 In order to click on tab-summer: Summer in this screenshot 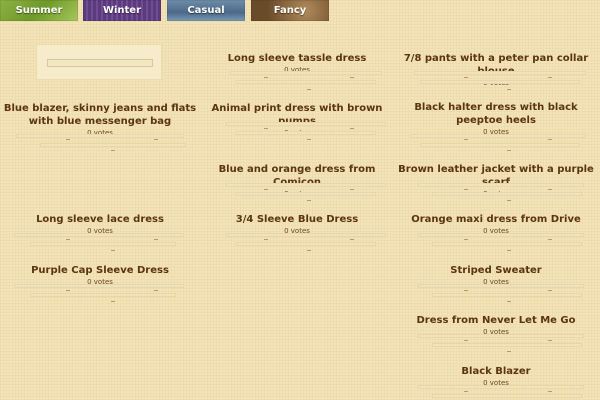, I will do `click(39, 10)`.